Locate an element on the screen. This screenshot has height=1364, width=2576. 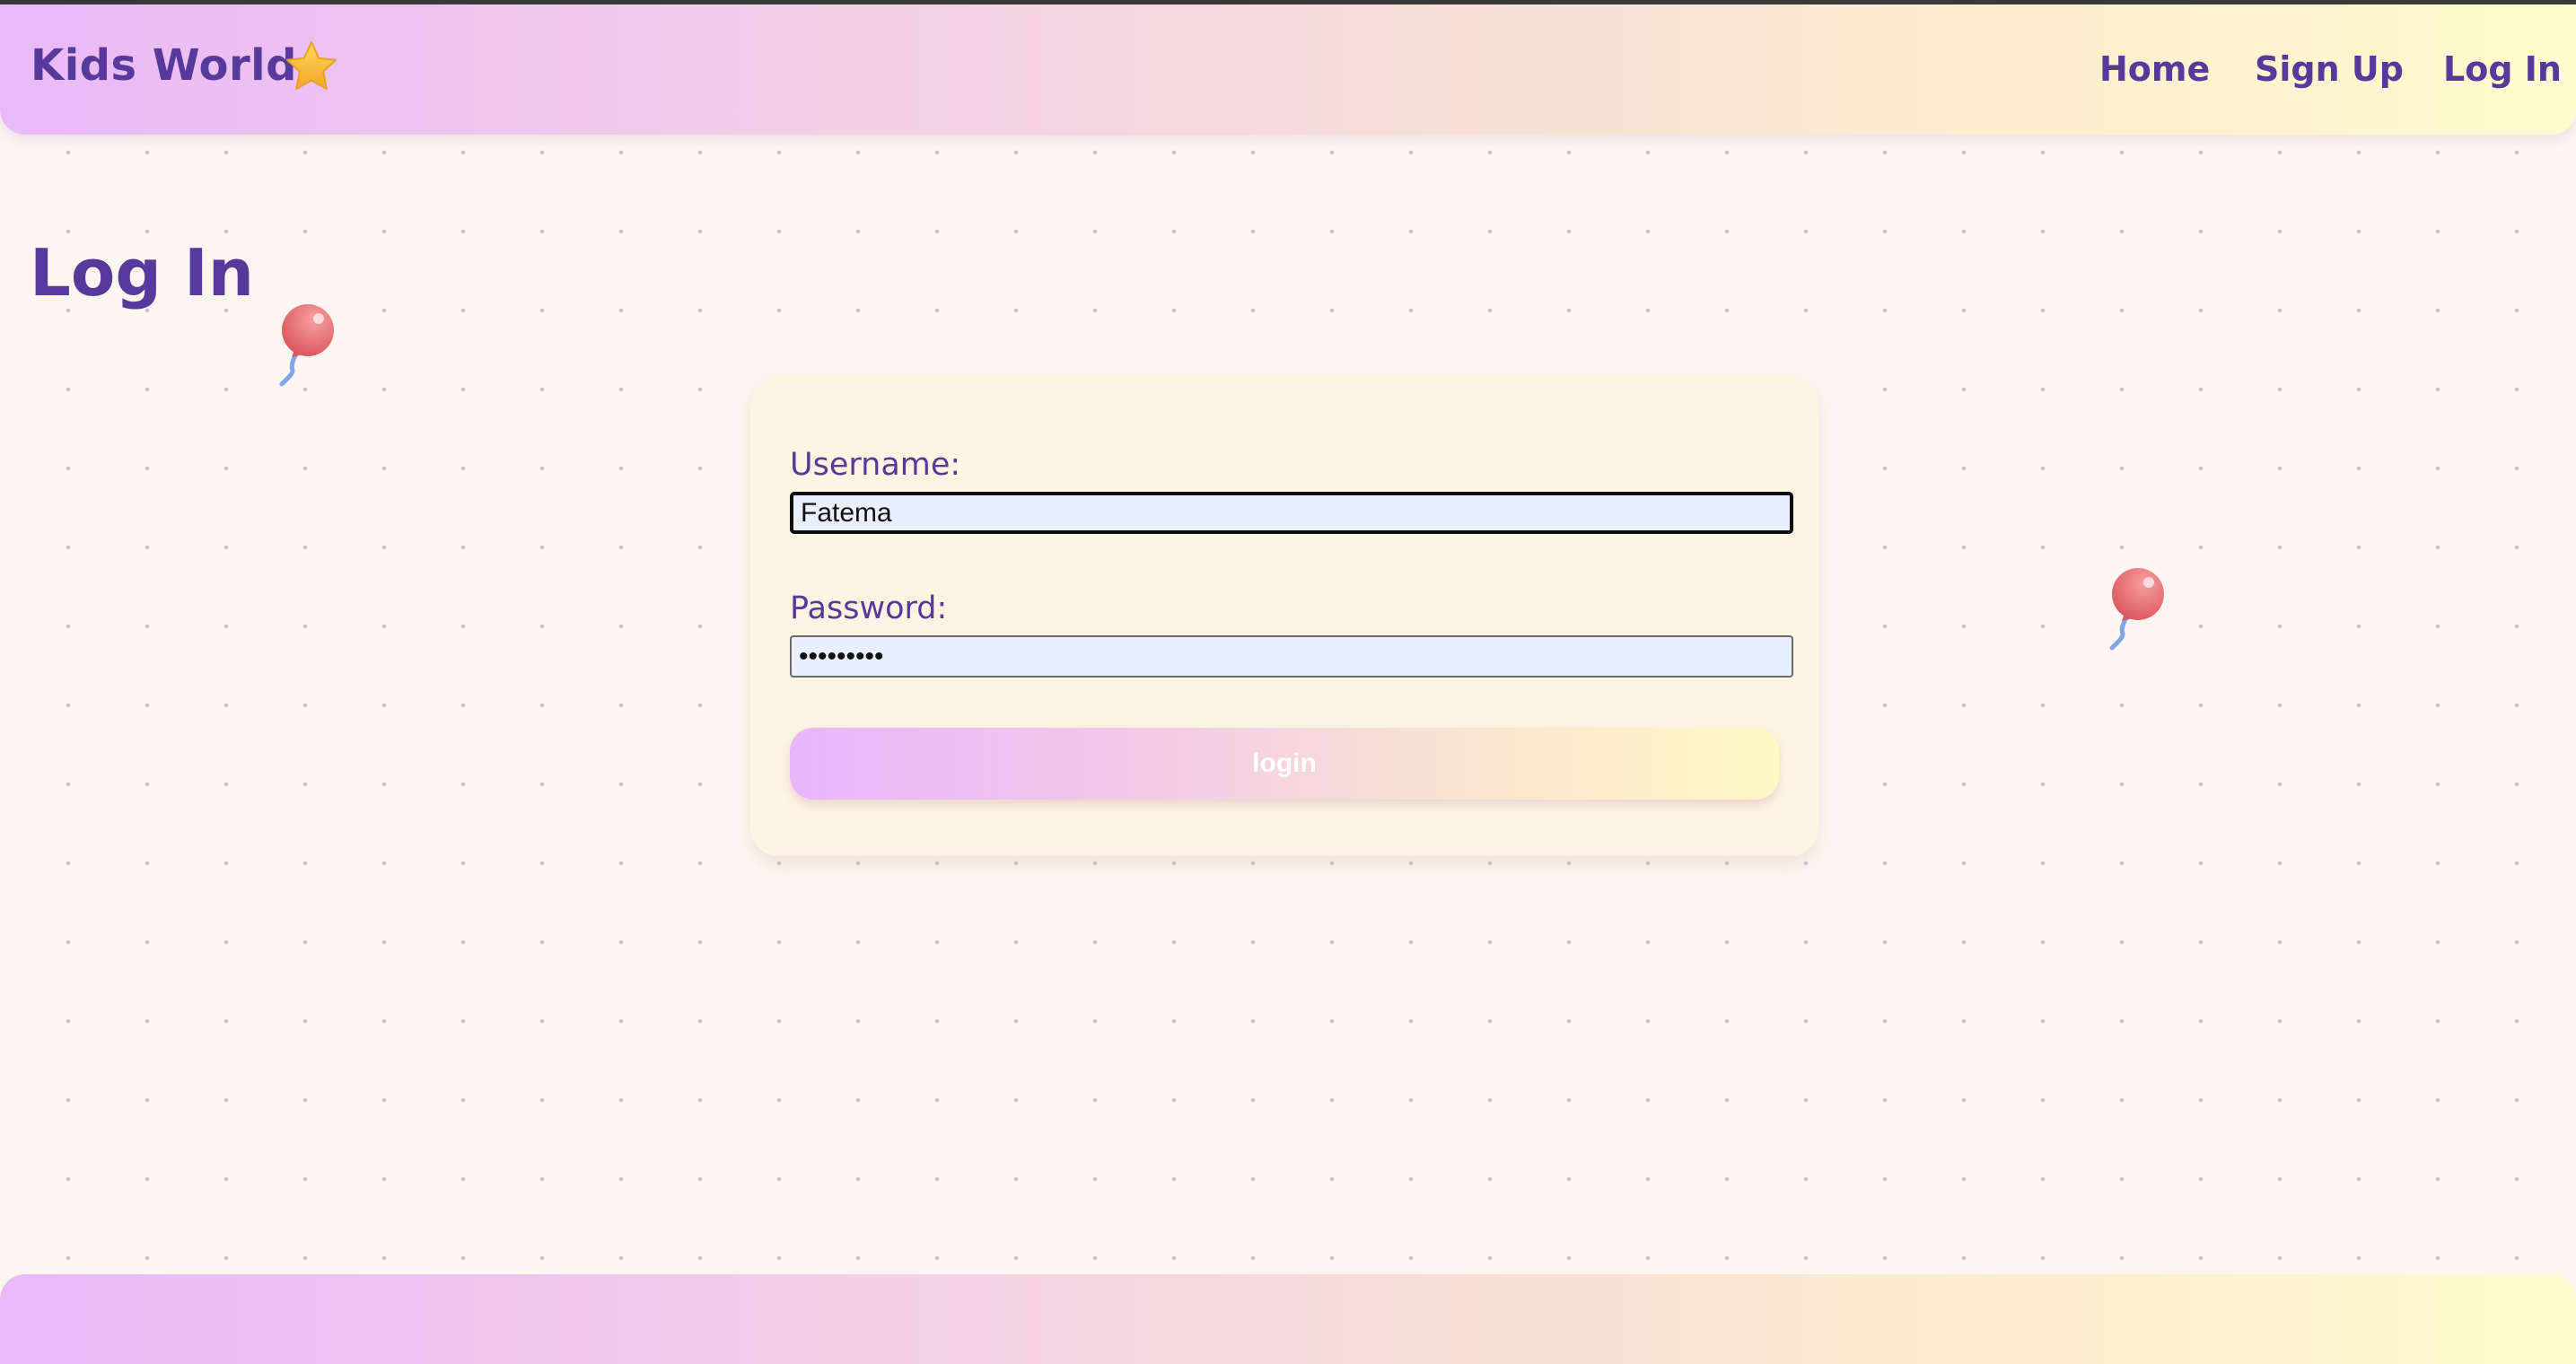
page-title: Log In is located at coordinates (142, 272).